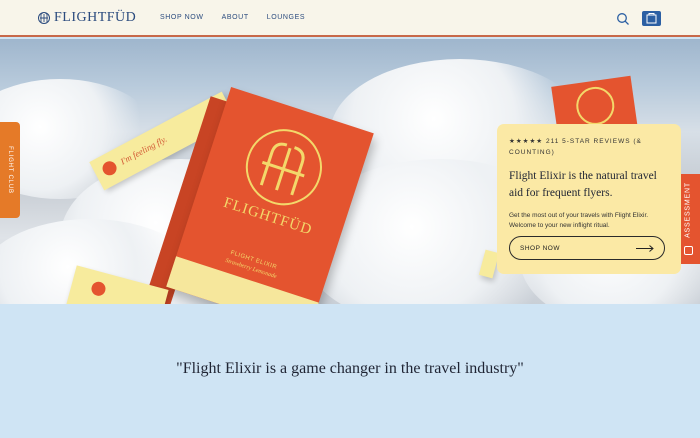 The height and width of the screenshot is (438, 700). I want to click on nav-about: ABOUT, so click(235, 17).